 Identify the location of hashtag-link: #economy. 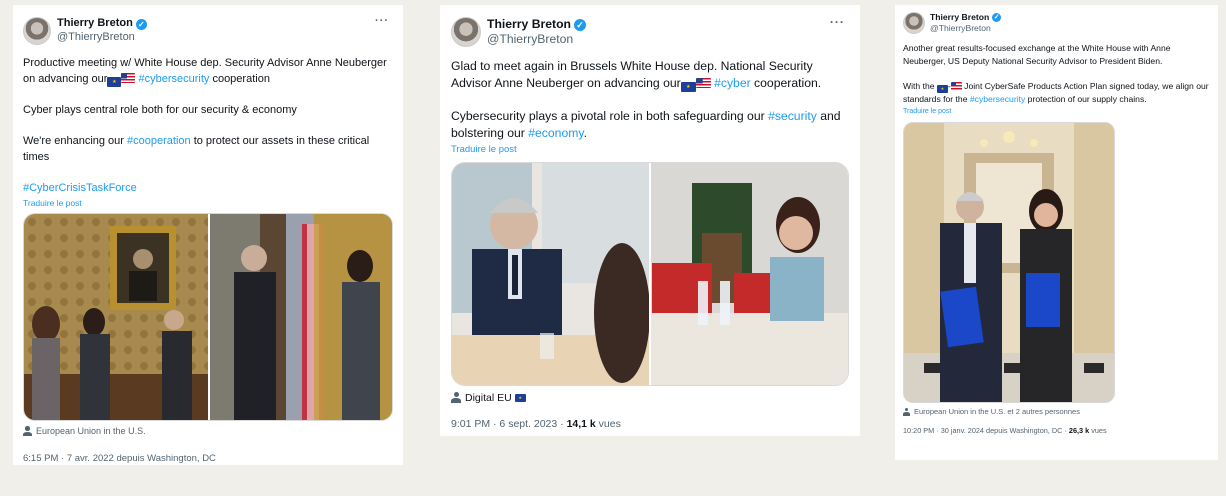
(555, 133).